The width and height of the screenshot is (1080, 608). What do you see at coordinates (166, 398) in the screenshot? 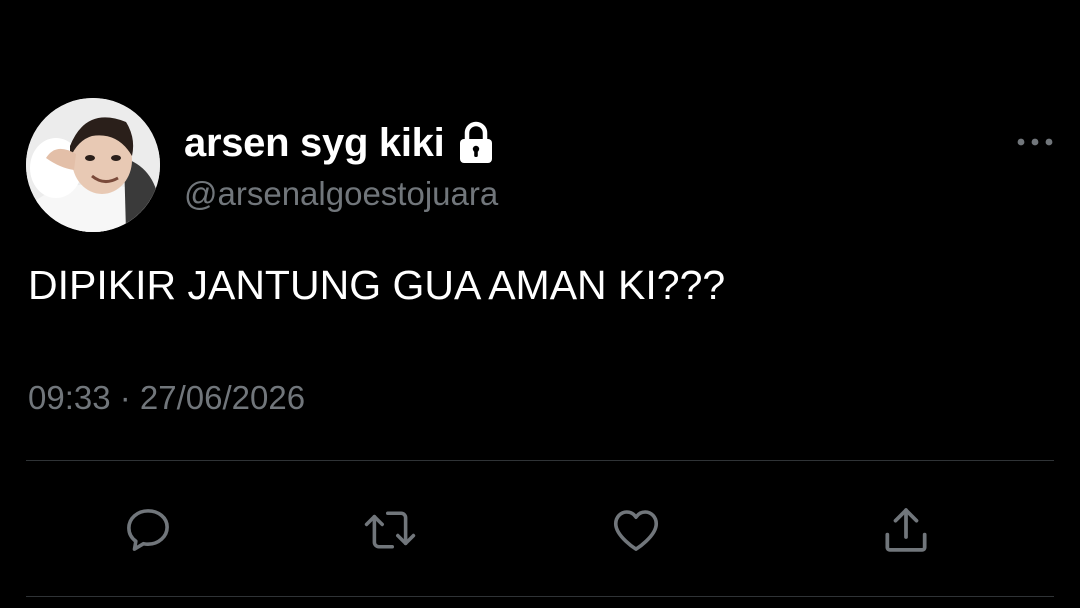
I see `tweet-timestamp: 09:33 · 27/06/2026` at bounding box center [166, 398].